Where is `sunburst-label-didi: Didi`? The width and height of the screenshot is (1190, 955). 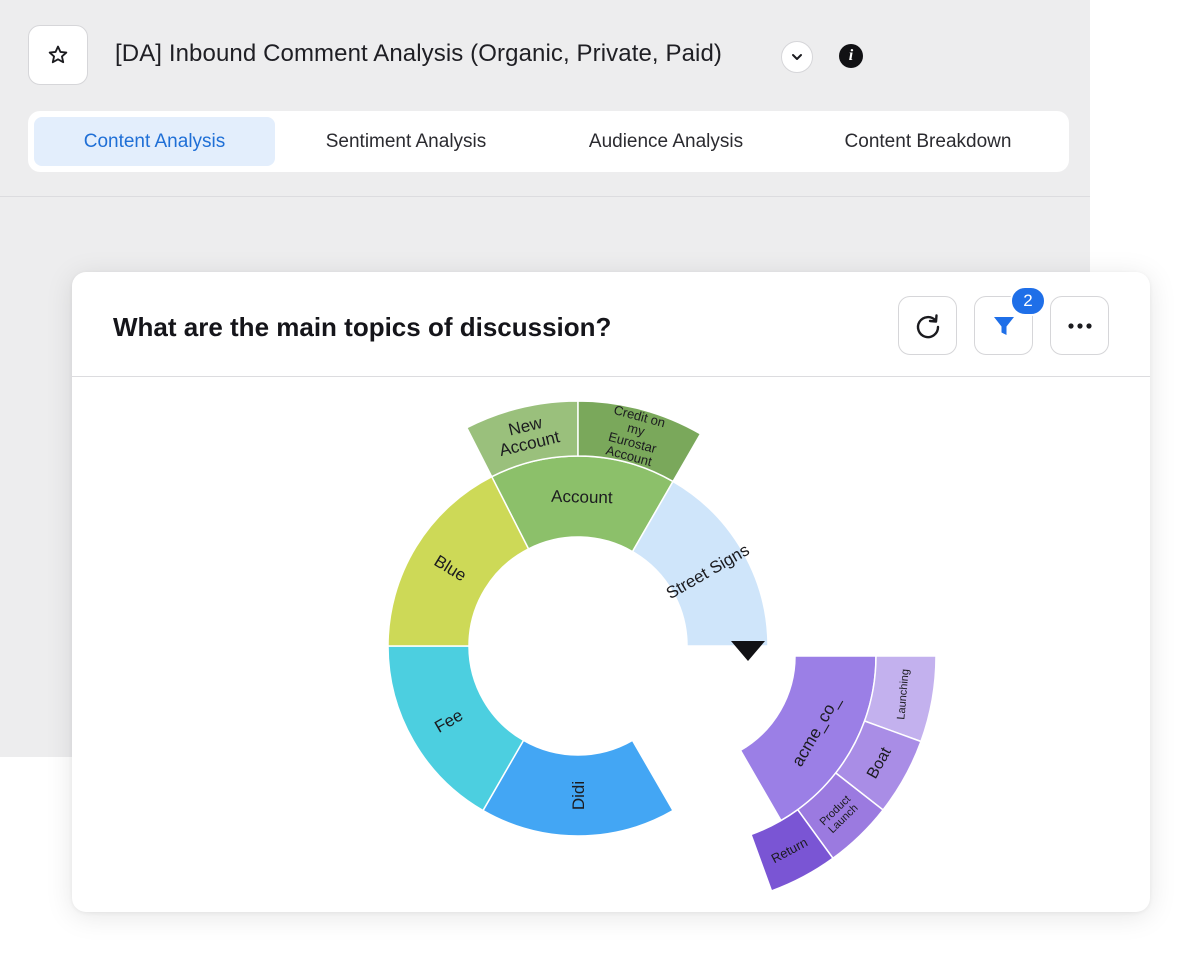
sunburst-label-didi: Didi is located at coordinates (578, 795).